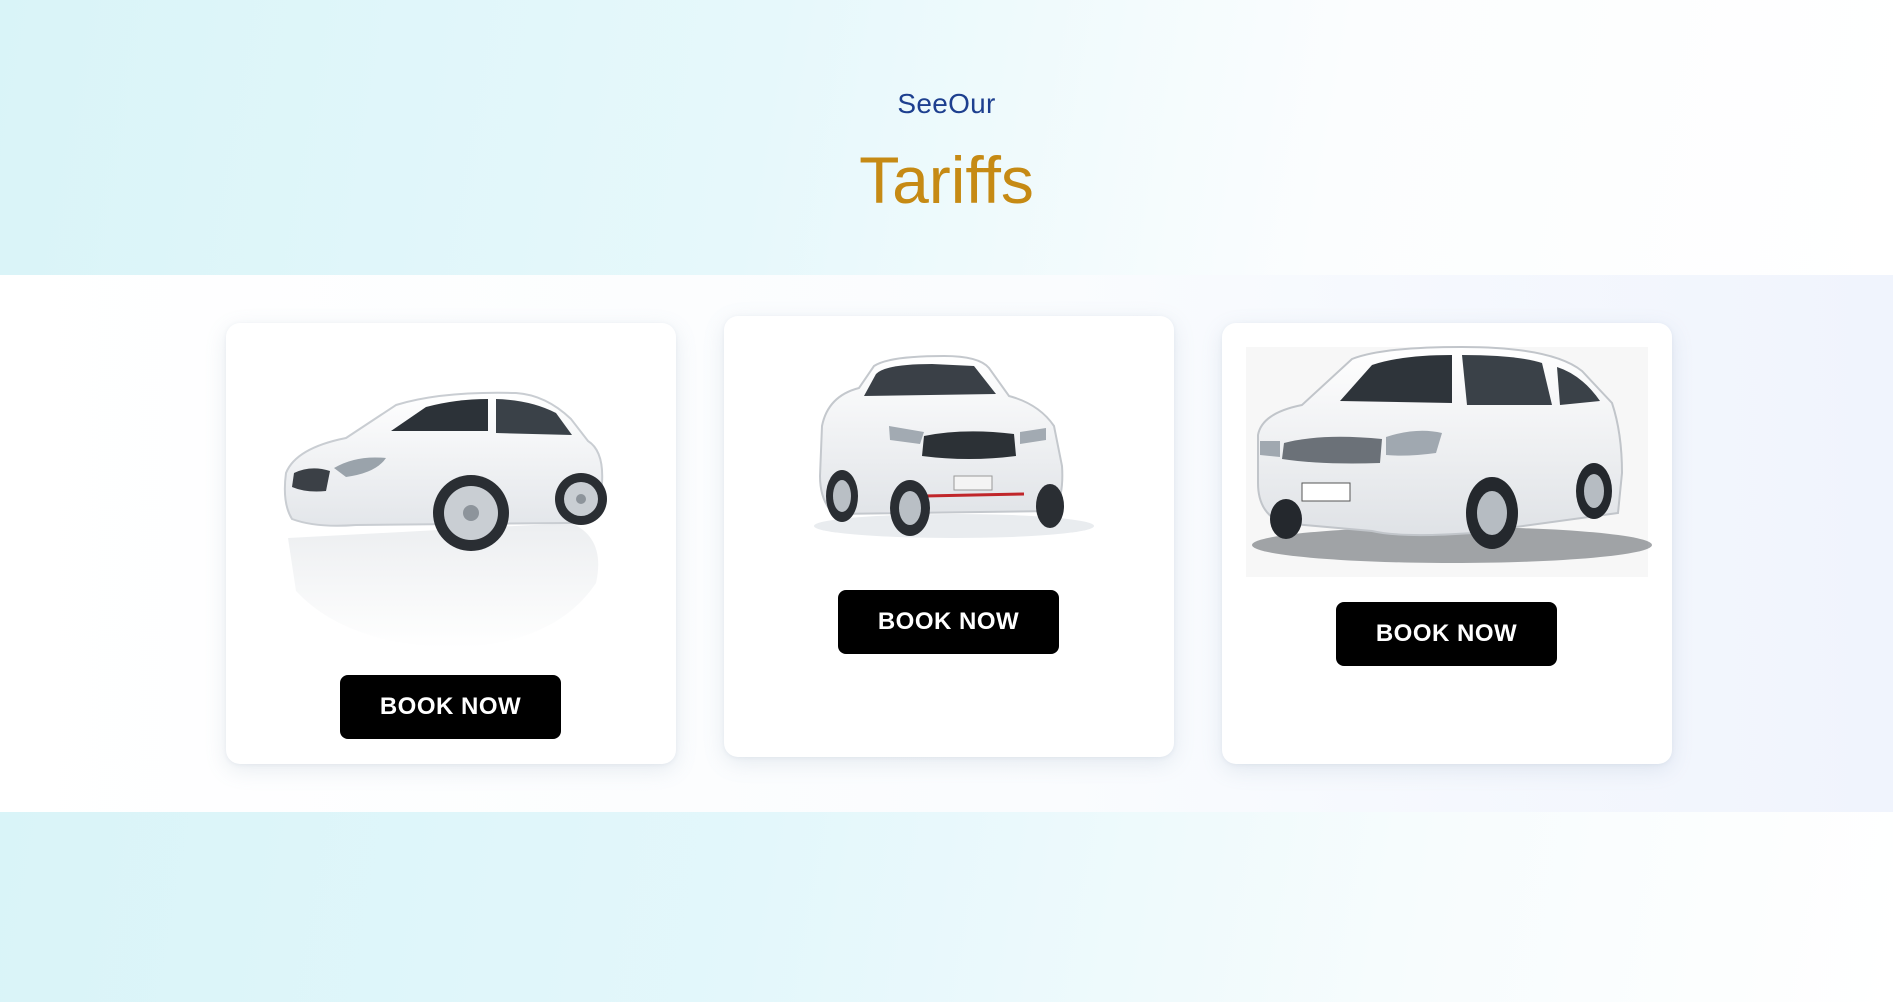 The image size is (1893, 1002). Describe the element at coordinates (445, 519) in the screenshot. I see `hatchback-car-icon` at that location.